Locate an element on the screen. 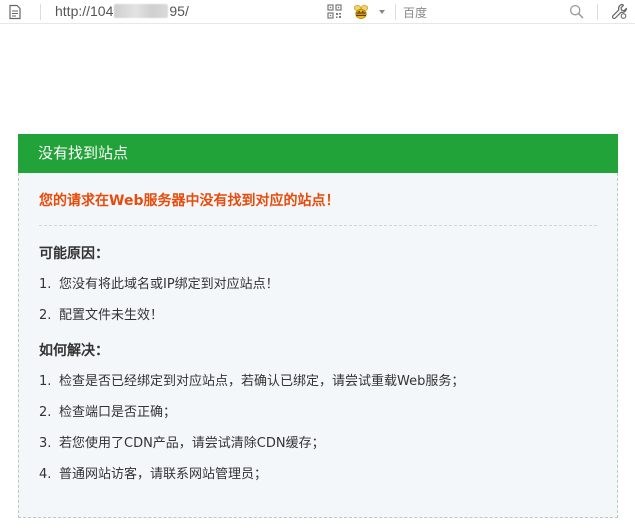 The width and height of the screenshot is (635, 531). list-text: 配置文件未生效！ is located at coordinates (111, 315).